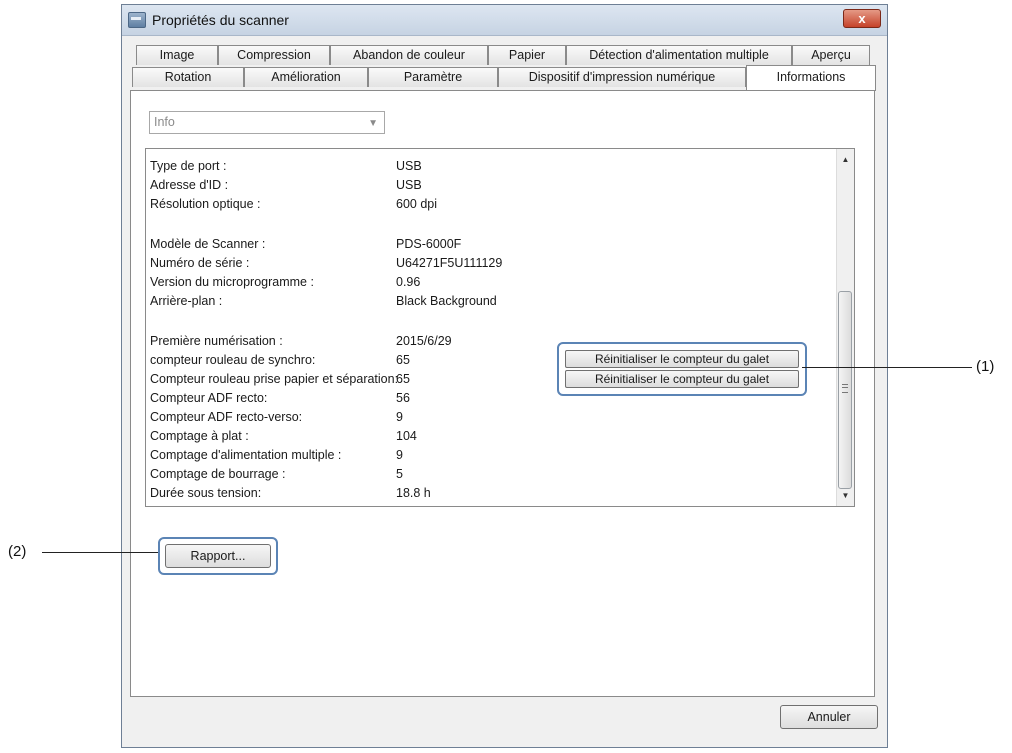 The image size is (1012, 753). I want to click on reset-sync-roller-button: Réinitialiser le compteur du galet, so click(682, 359).